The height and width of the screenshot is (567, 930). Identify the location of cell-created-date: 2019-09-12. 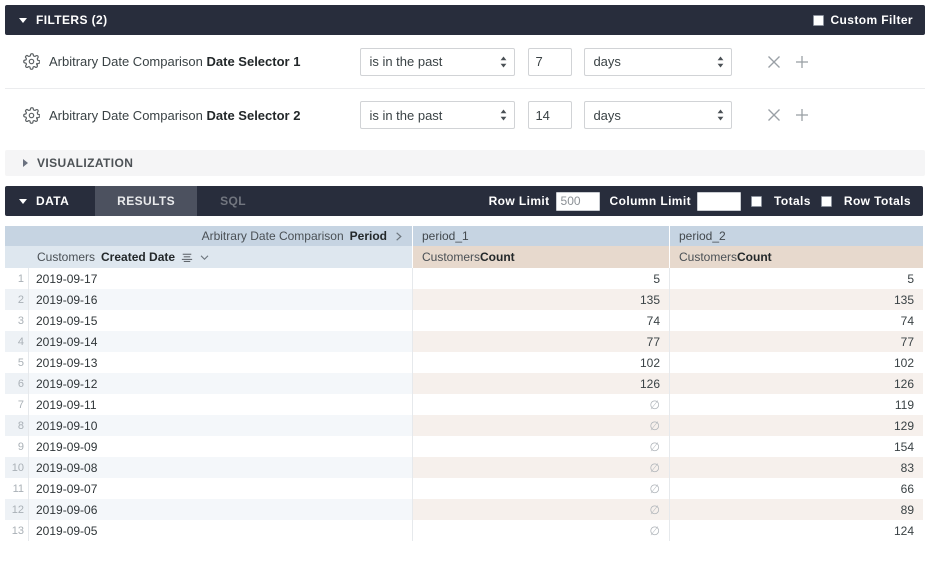
(220, 383).